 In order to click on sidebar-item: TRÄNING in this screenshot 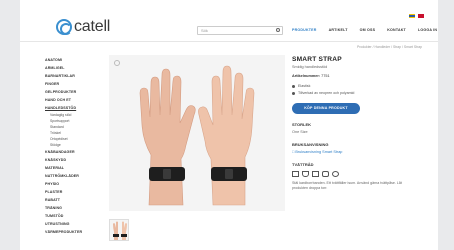, I will do `click(75, 208)`.